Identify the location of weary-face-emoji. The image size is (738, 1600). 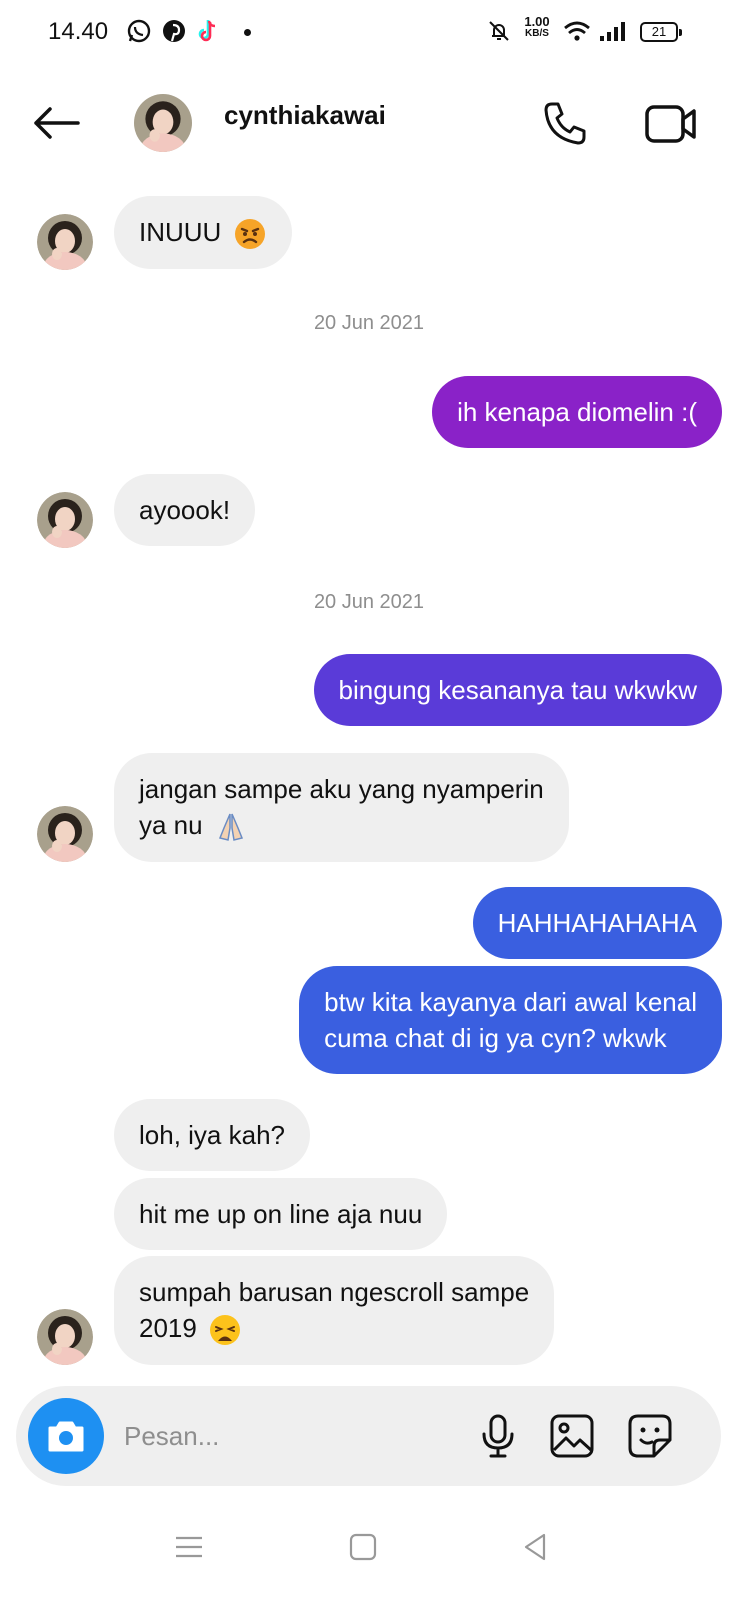
(225, 1330).